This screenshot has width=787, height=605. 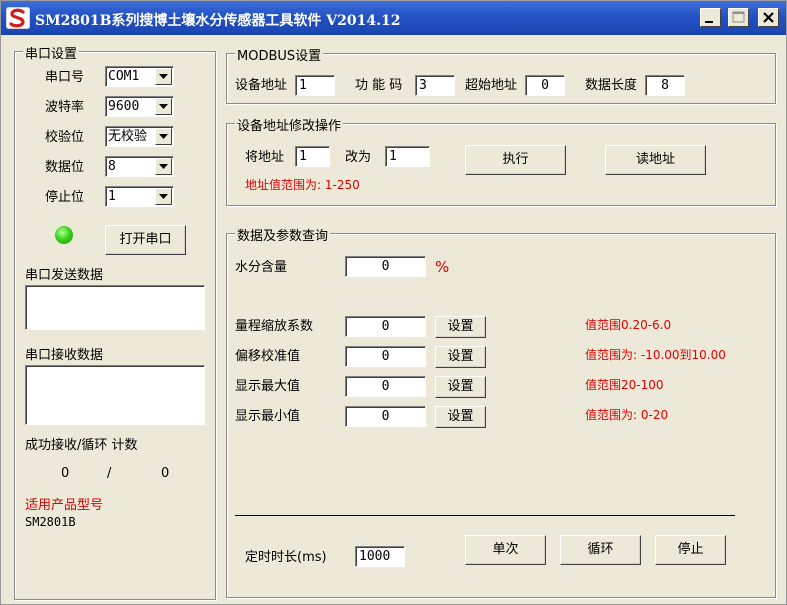 What do you see at coordinates (385, 416) in the screenshot?
I see `param-input-min: 0` at bounding box center [385, 416].